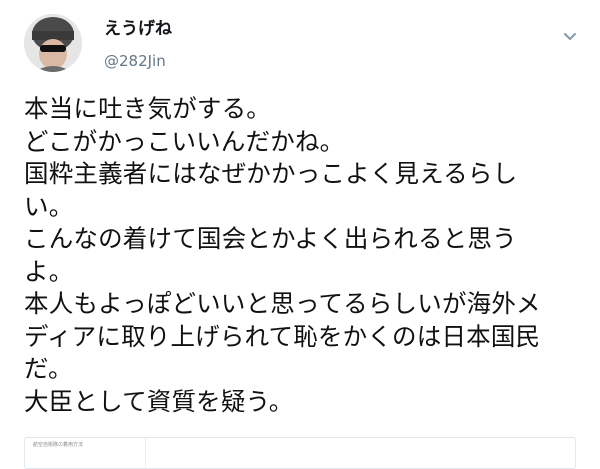 This screenshot has width=600, height=469. Describe the element at coordinates (49, 271) in the screenshot. I see `tweet-text-line: よ。` at that location.